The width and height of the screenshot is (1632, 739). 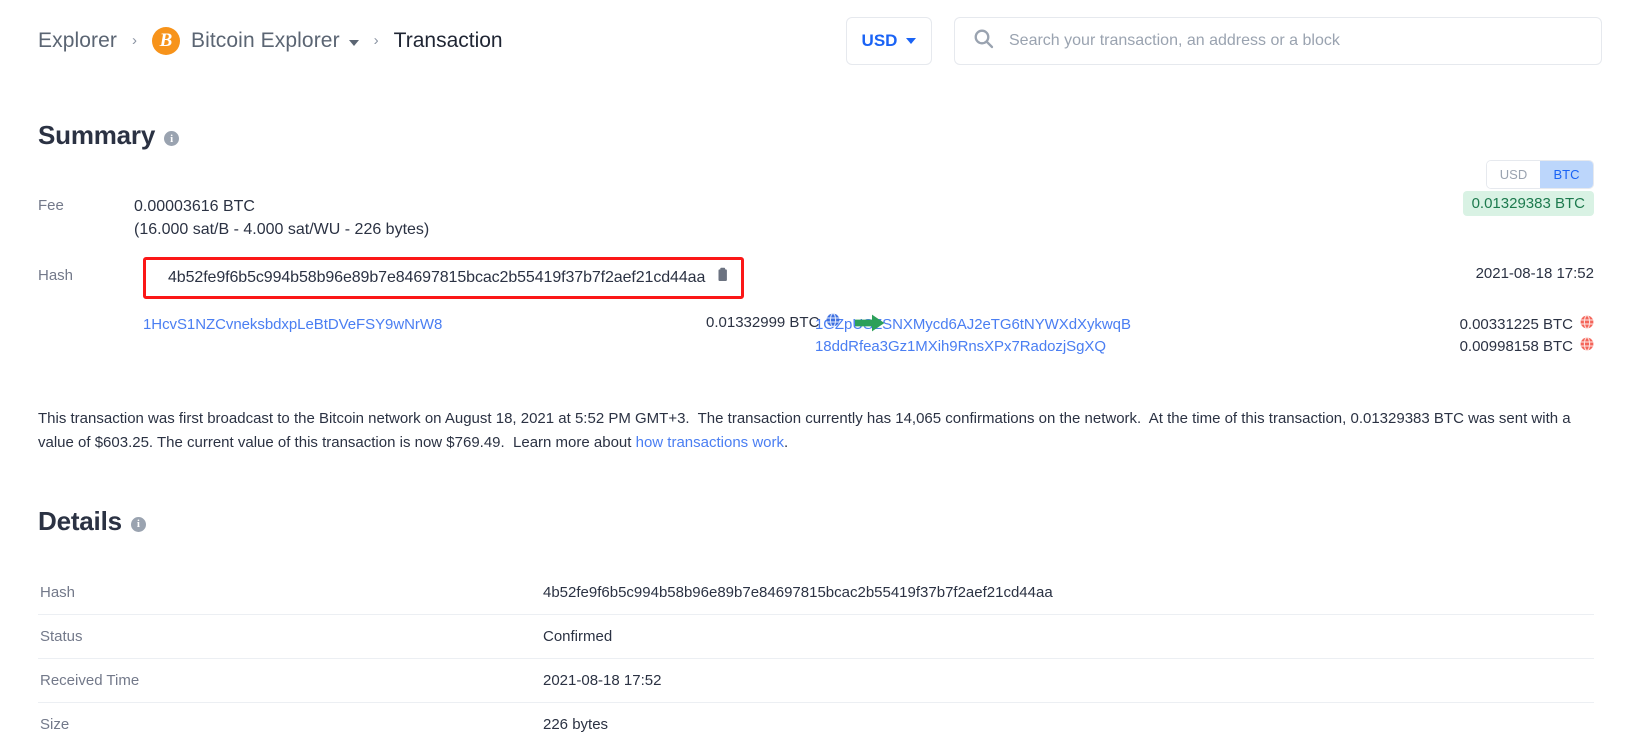 I want to click on table-row: Received Time 2021-08-18 17:52, so click(x=816, y=680).